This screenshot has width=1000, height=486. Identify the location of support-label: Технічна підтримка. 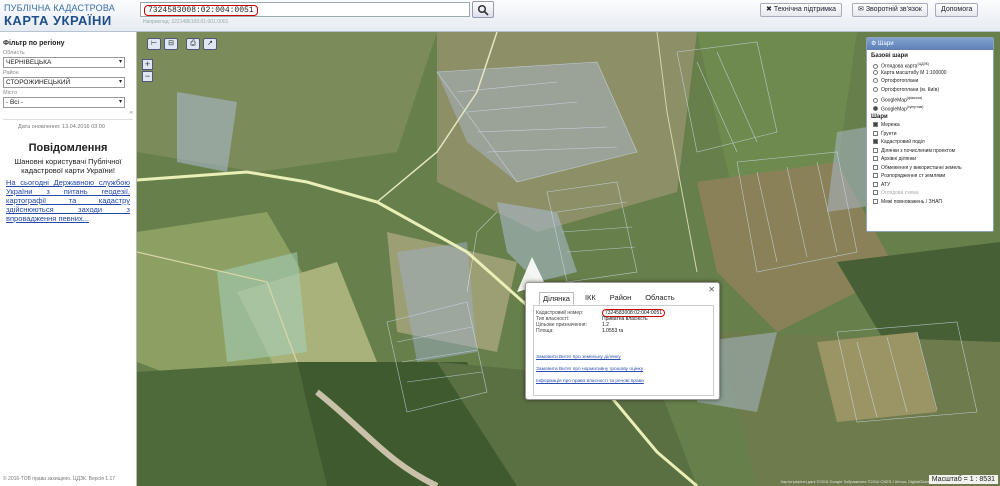
(805, 9).